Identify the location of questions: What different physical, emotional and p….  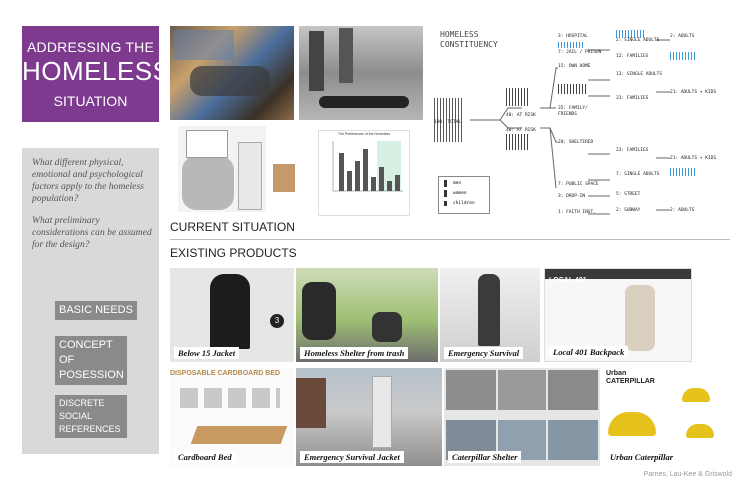
(94, 209).